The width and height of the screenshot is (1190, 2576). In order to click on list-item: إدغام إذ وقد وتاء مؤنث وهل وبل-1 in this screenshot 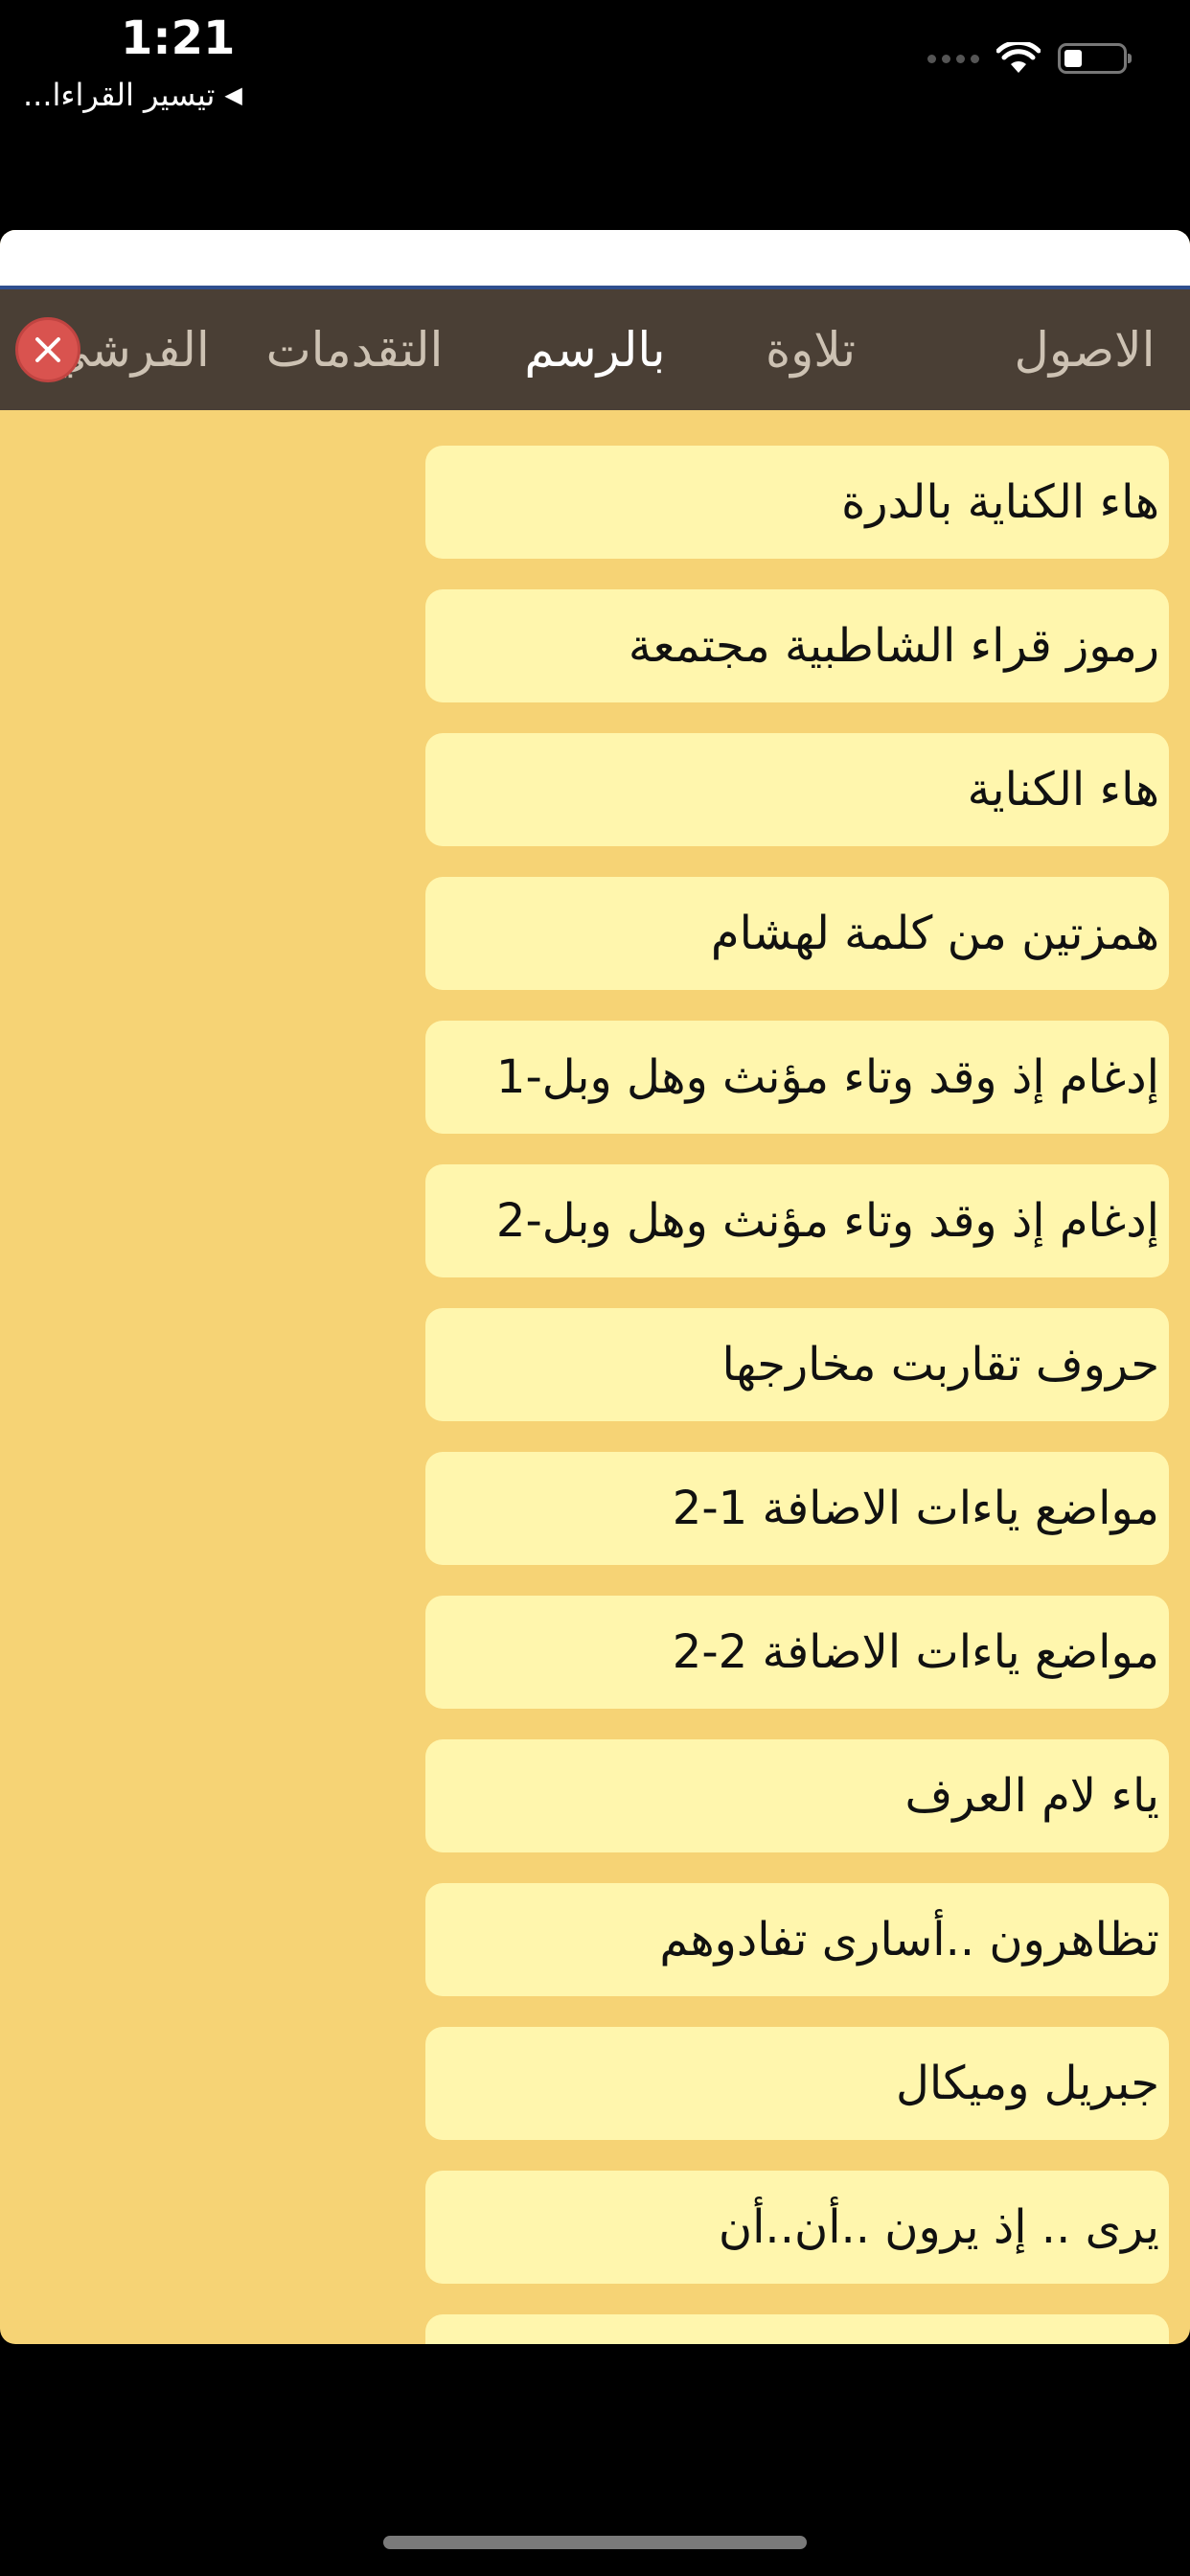, I will do `click(797, 1077)`.